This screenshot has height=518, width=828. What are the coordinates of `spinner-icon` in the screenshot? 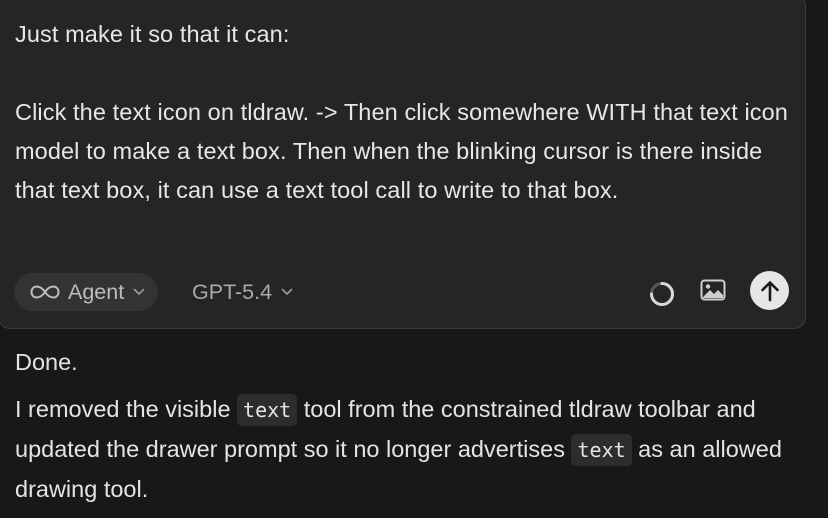 It's located at (662, 294).